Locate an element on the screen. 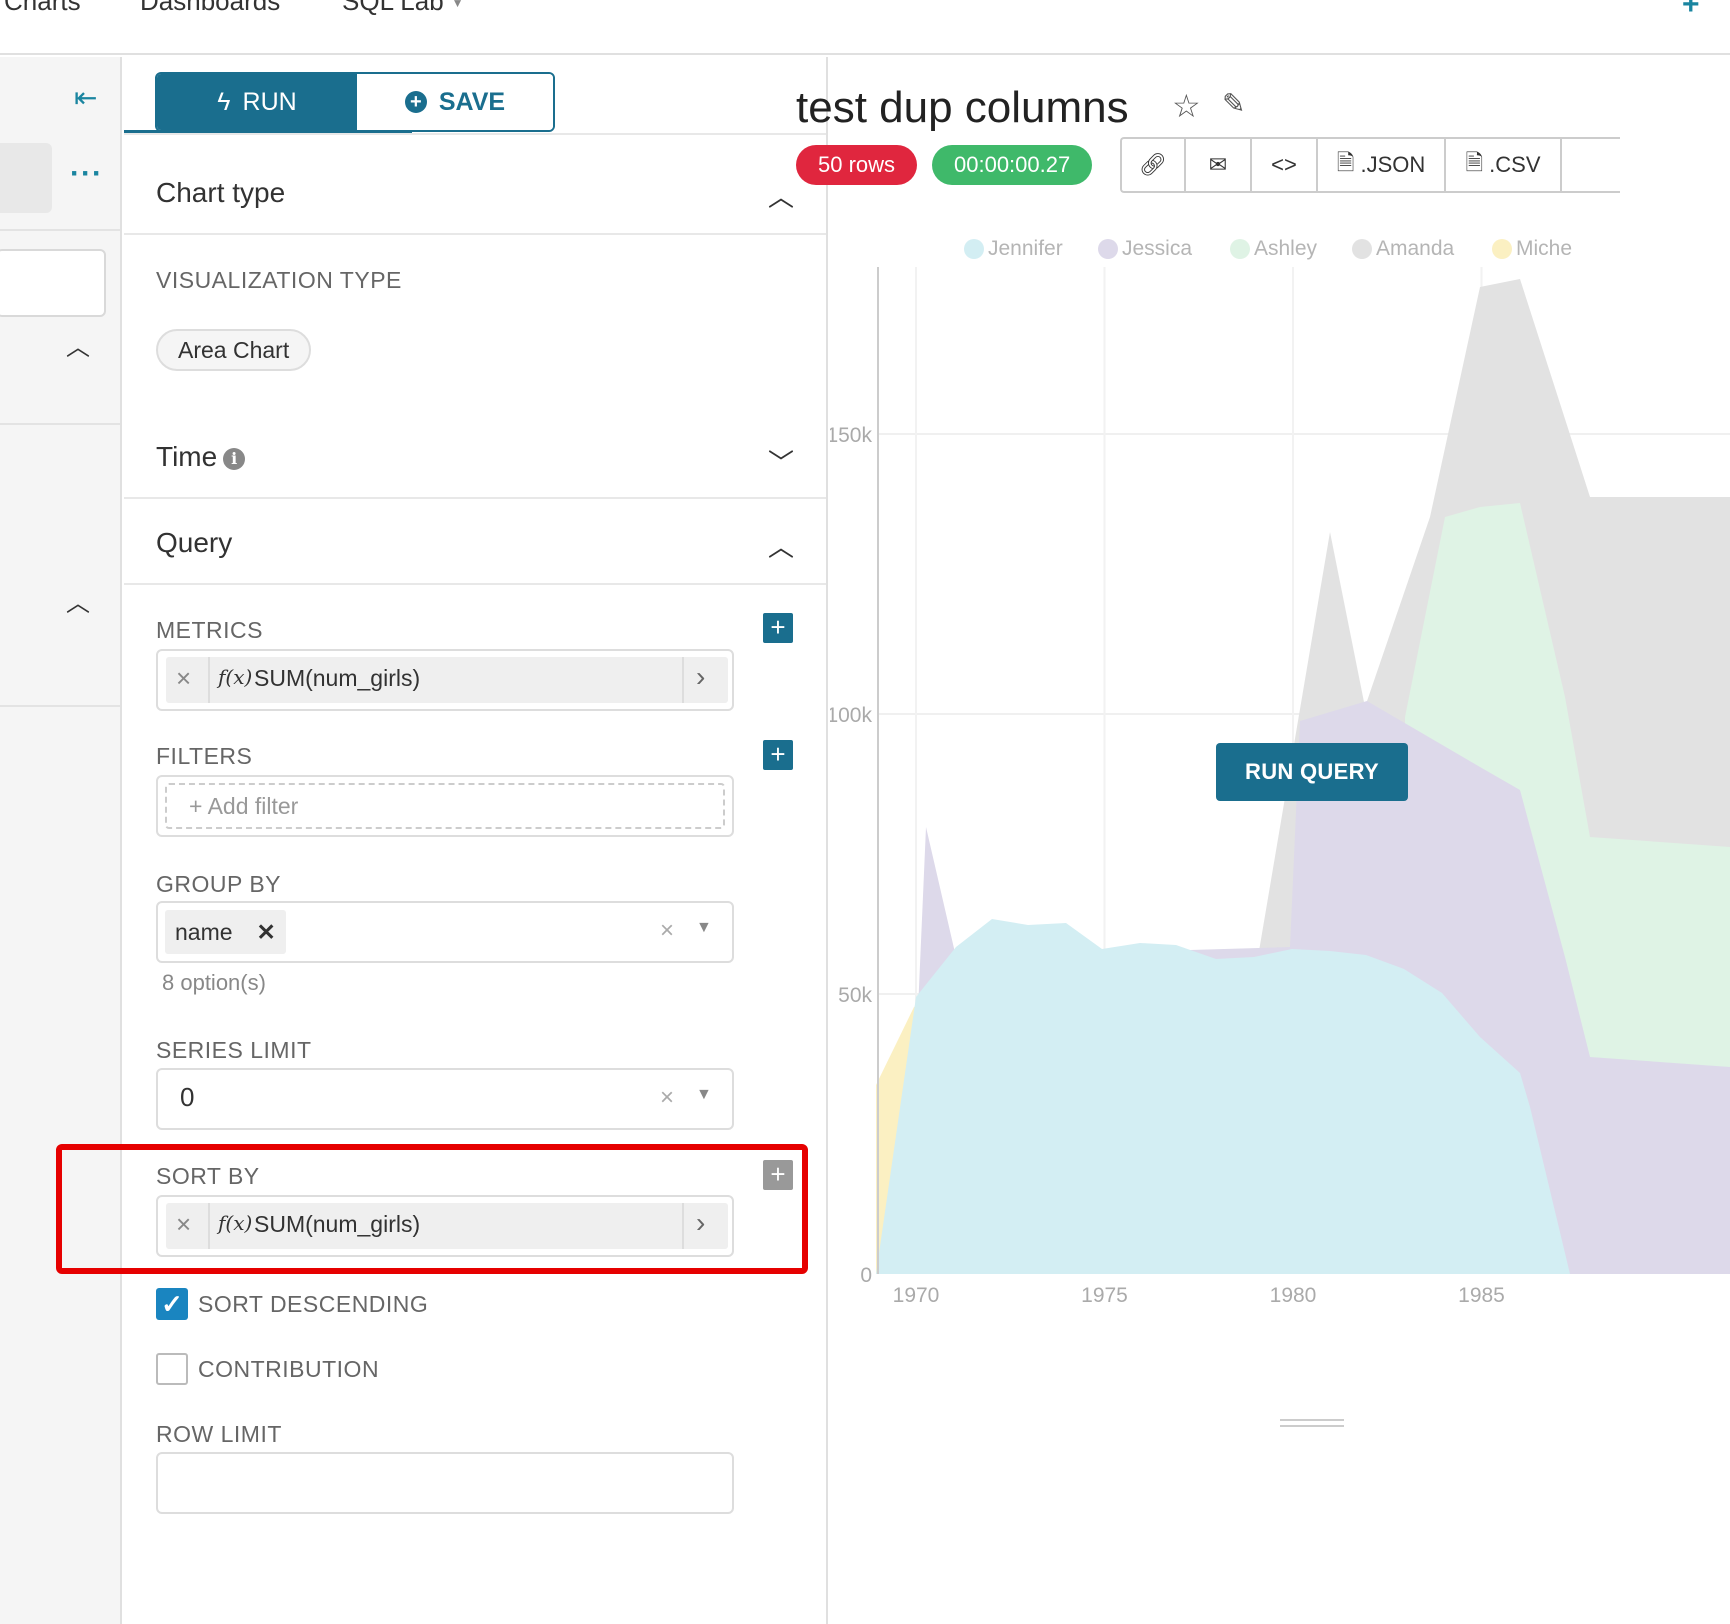  export-json-button: 🗎 .JSON is located at coordinates (1382, 165).